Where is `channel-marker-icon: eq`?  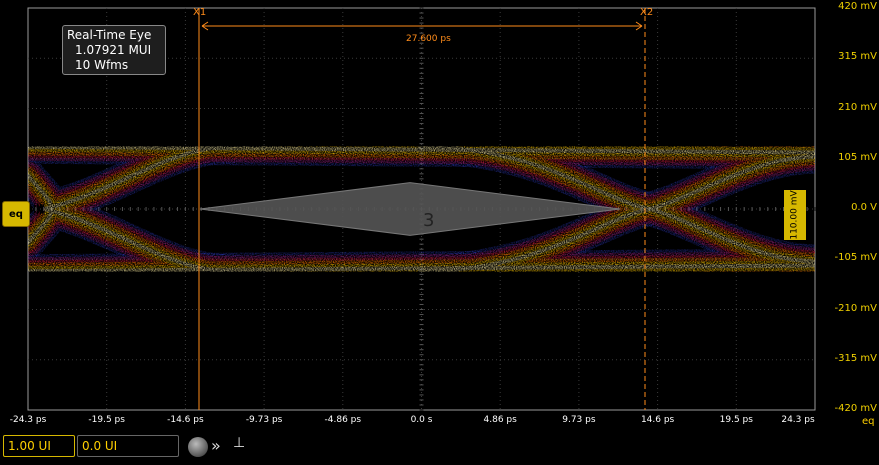
channel-marker-icon: eq is located at coordinates (16, 214).